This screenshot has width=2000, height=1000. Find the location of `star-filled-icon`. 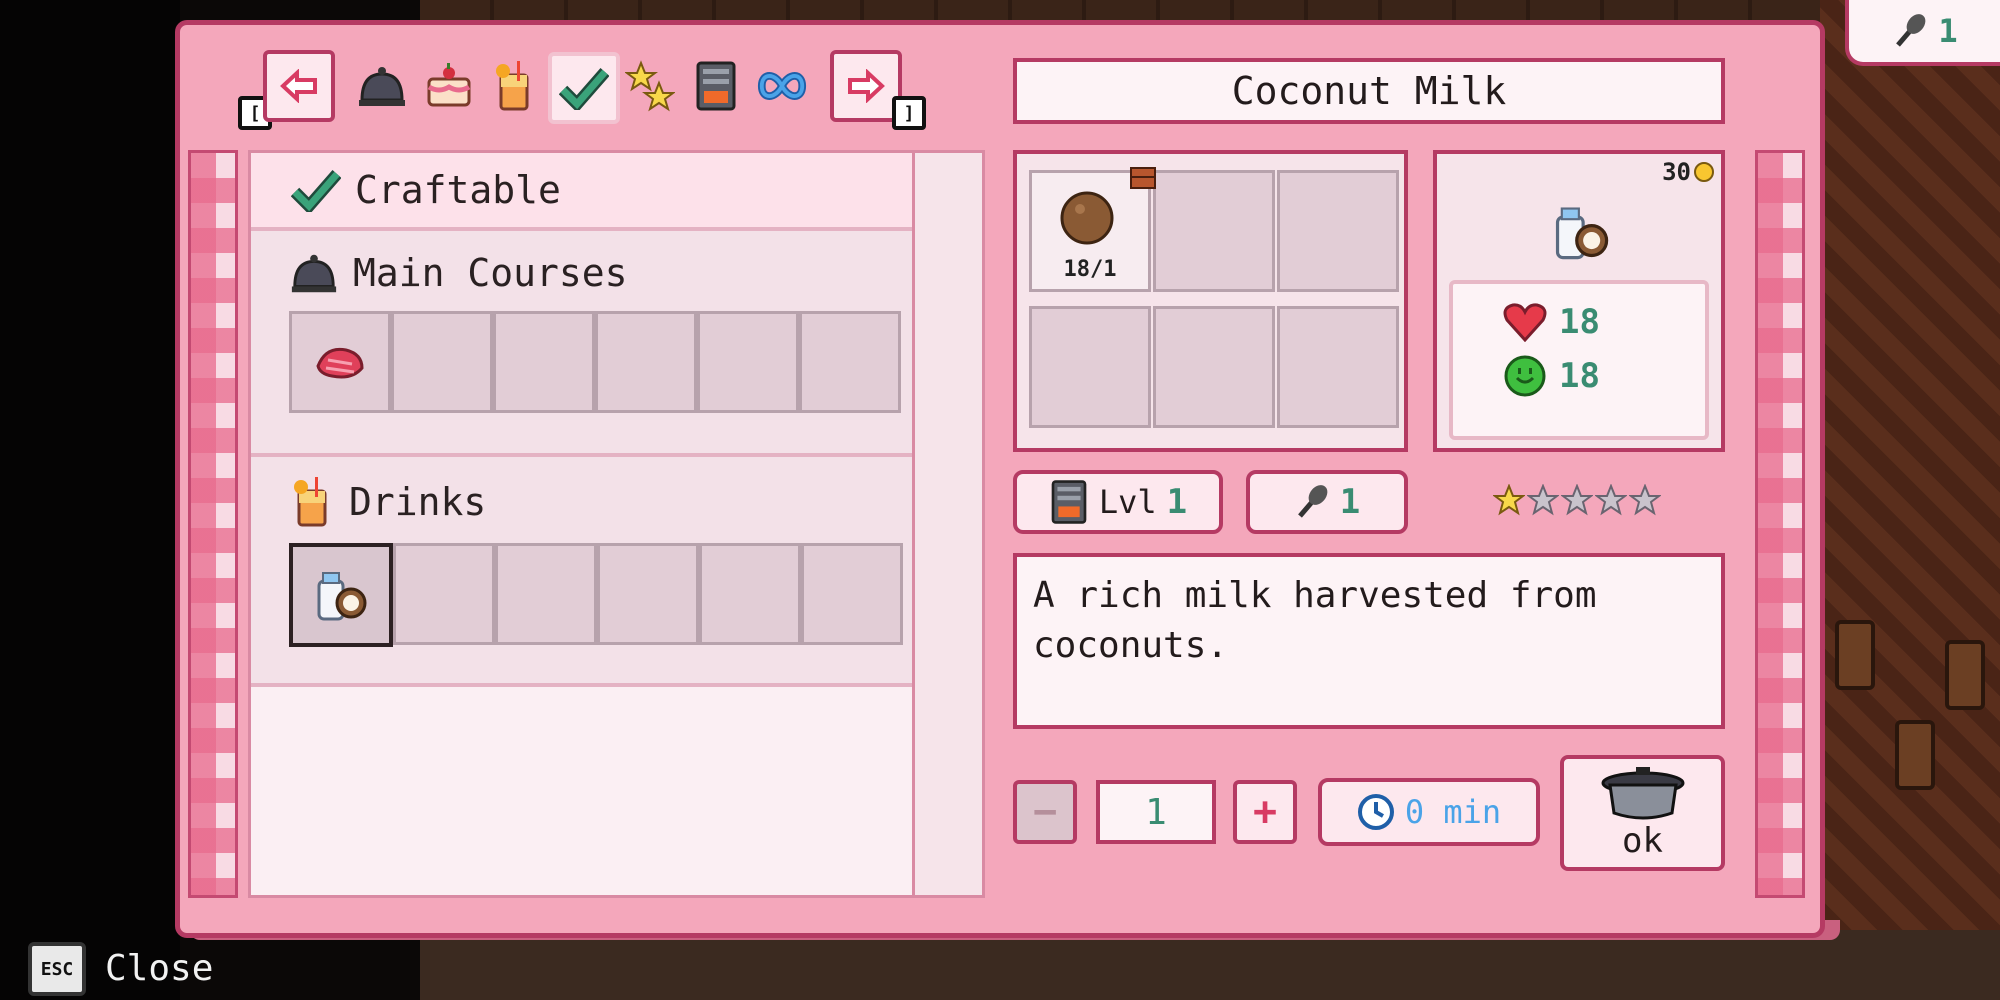

star-filled-icon is located at coordinates (1509, 500).